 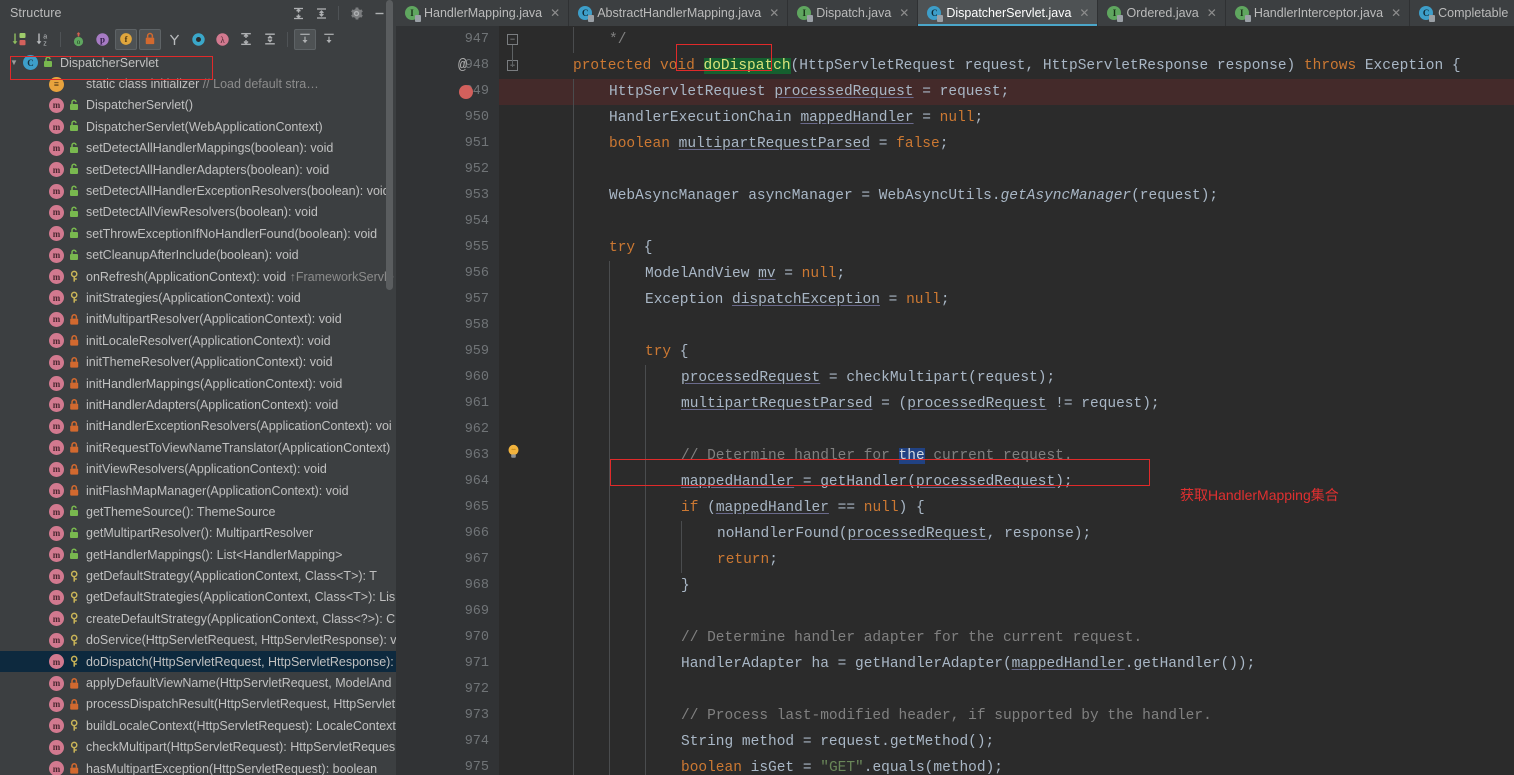 I want to click on collapse-all-button, so click(x=270, y=39).